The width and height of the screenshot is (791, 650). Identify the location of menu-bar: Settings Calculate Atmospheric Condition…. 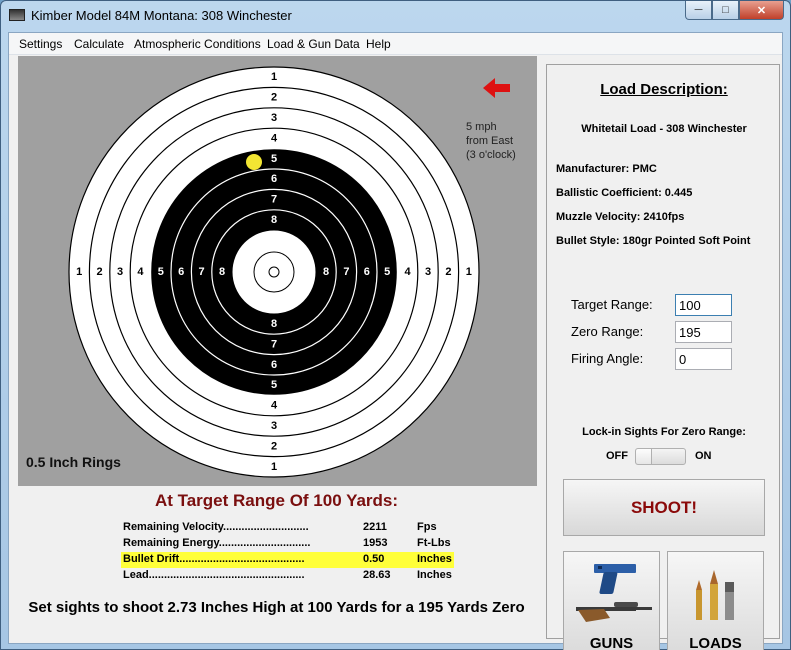
(395, 44).